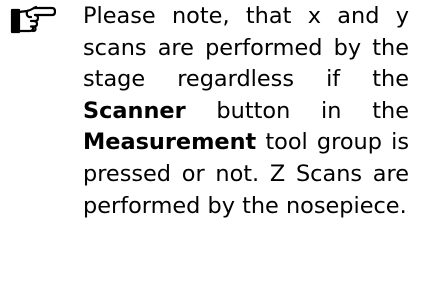  I want to click on note-text-part2: button in the, so click(297, 110).